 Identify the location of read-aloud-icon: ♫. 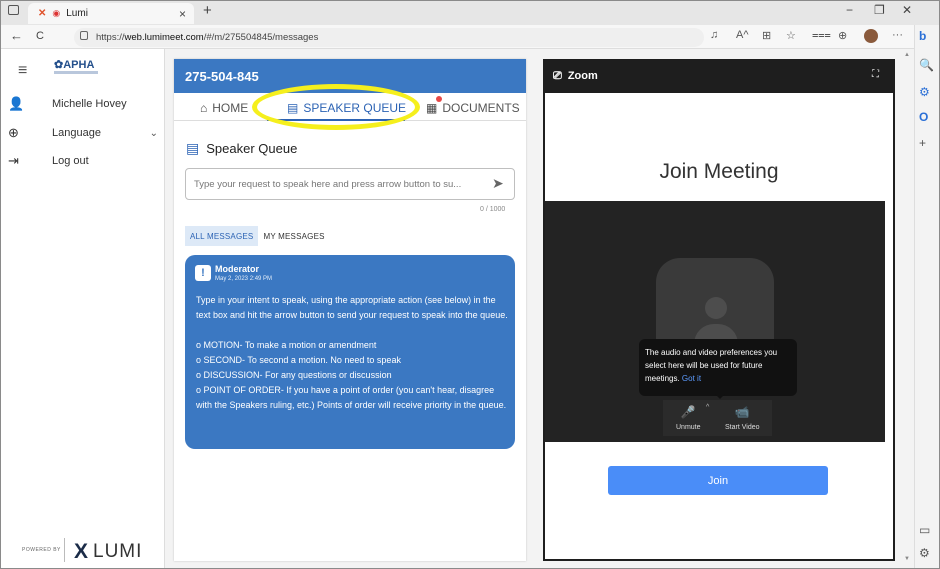
(714, 35).